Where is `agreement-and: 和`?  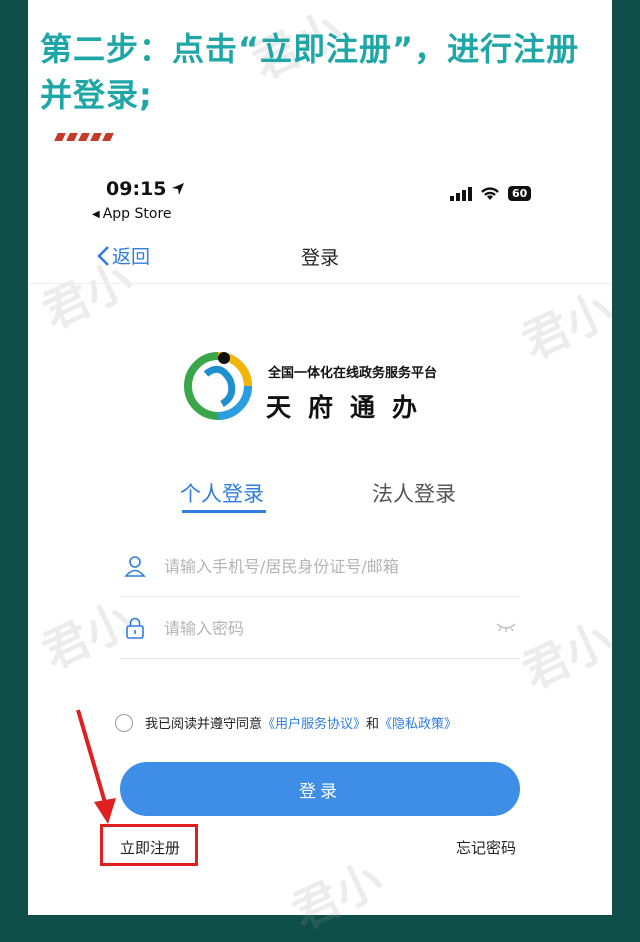 agreement-and: 和 is located at coordinates (373, 724).